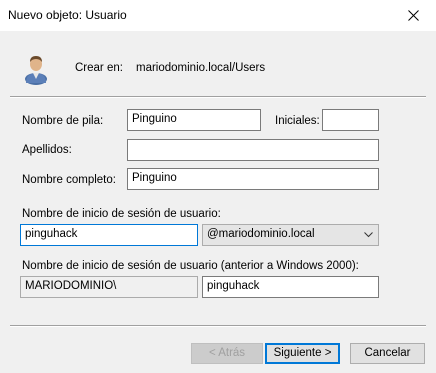 This screenshot has height=373, width=436. What do you see at coordinates (261, 234) in the screenshot?
I see `domain-suffix-value: @mariodominio.local` at bounding box center [261, 234].